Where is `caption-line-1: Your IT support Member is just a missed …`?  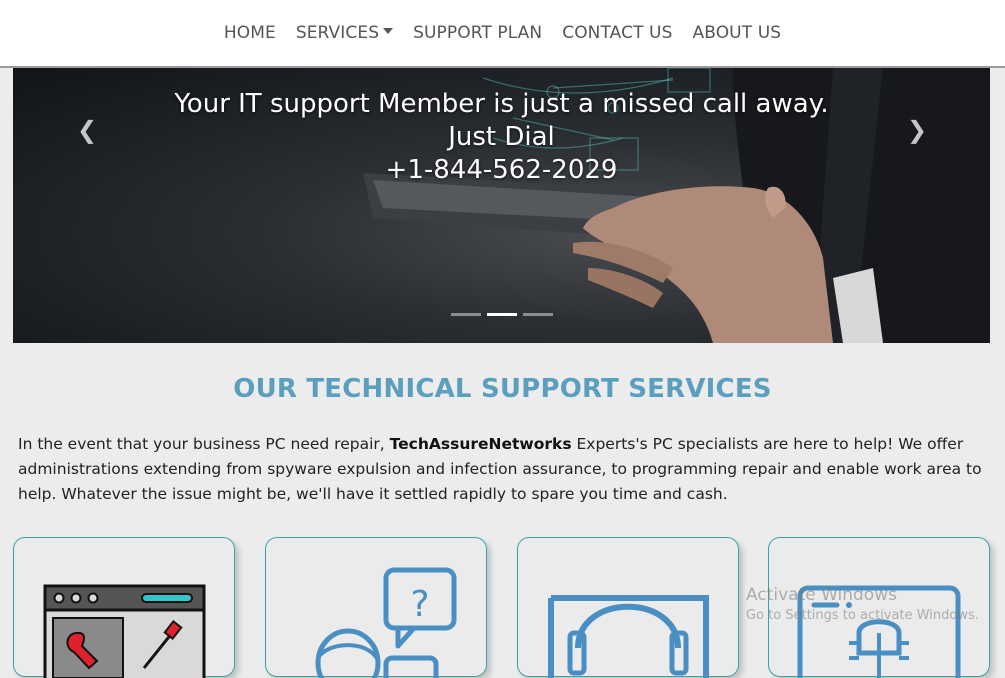 caption-line-1: Your IT support Member is just a missed … is located at coordinates (501, 104).